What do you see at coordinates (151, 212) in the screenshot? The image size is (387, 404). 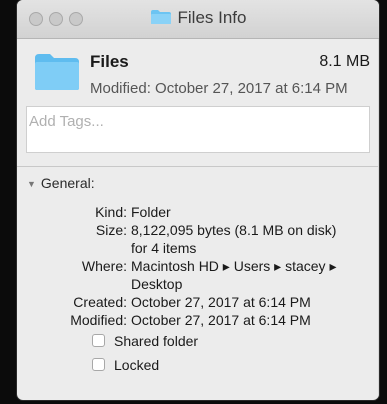 I see `kind-value: Folder` at bounding box center [151, 212].